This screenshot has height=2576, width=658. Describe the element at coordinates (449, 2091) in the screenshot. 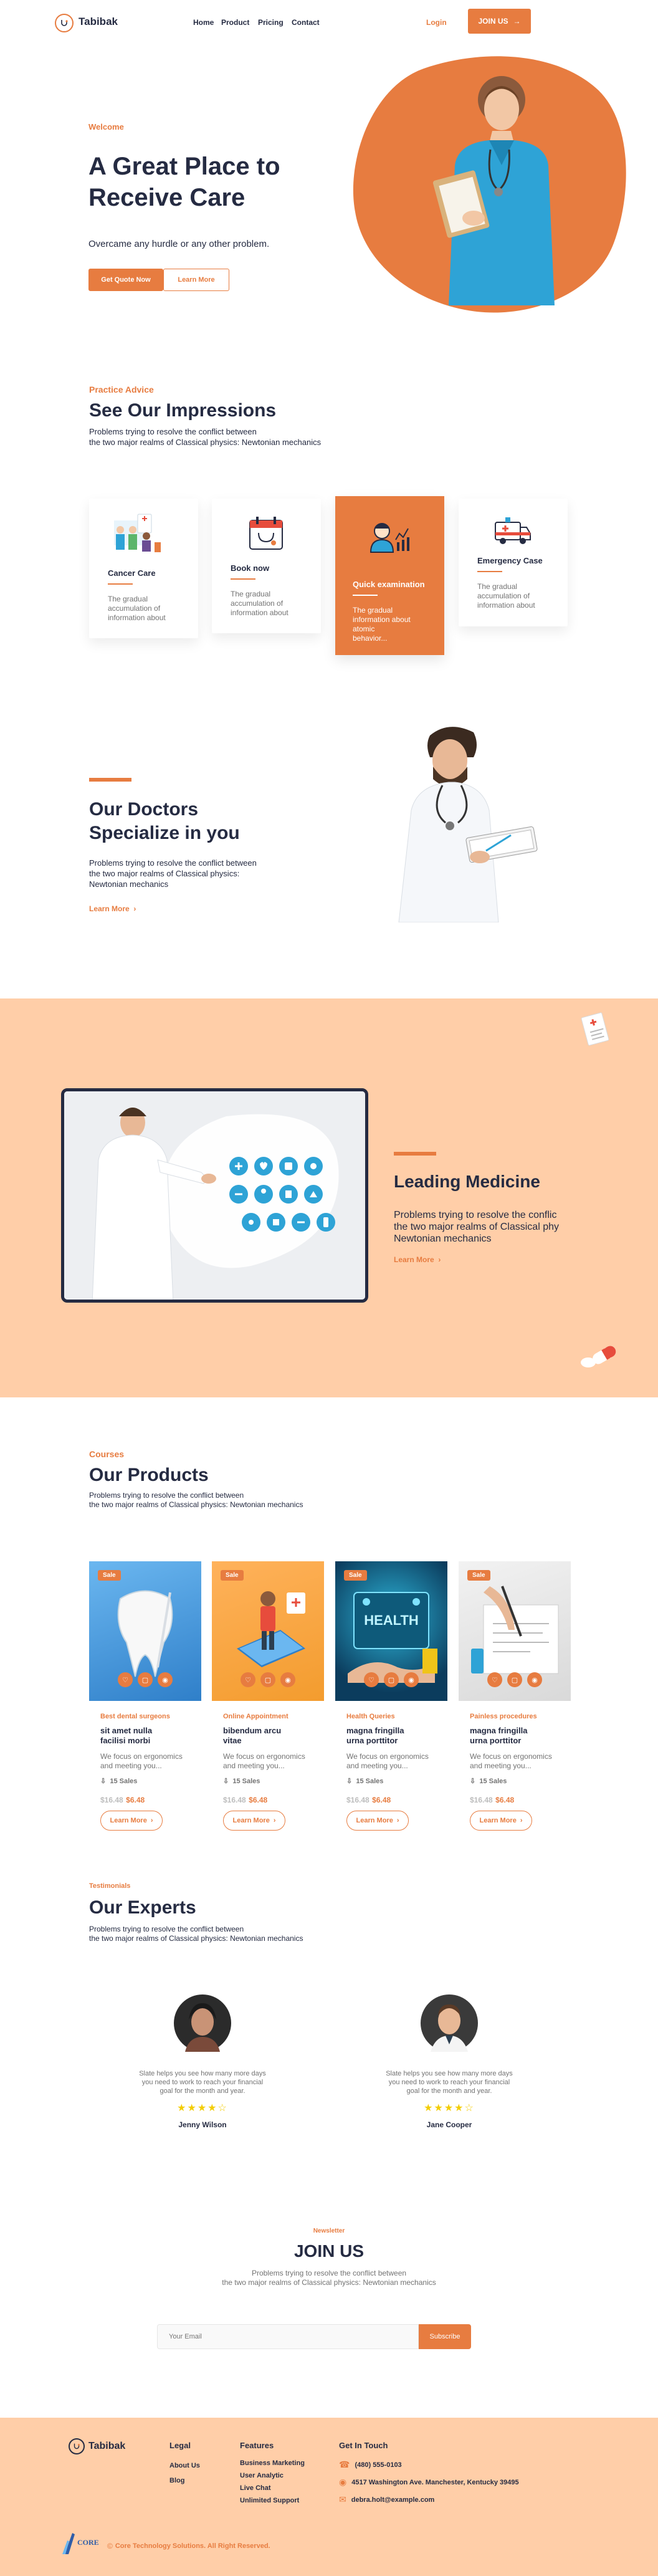

I see `testimonial-text-line: goal for the month and year.` at that location.